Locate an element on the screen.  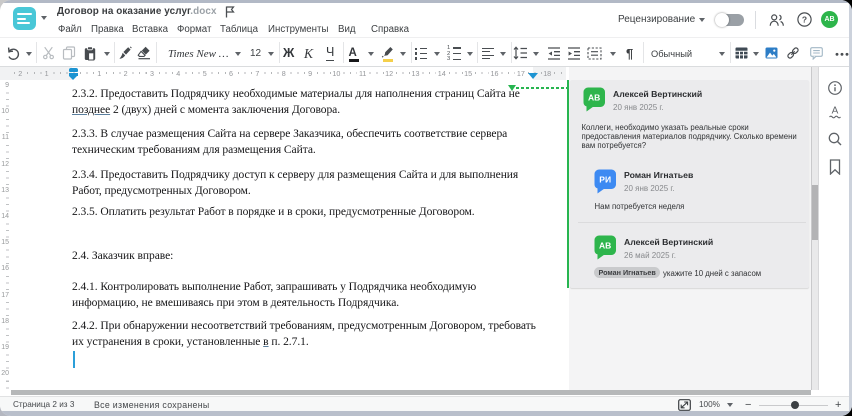
svg-text: А is located at coordinates (834, 111).